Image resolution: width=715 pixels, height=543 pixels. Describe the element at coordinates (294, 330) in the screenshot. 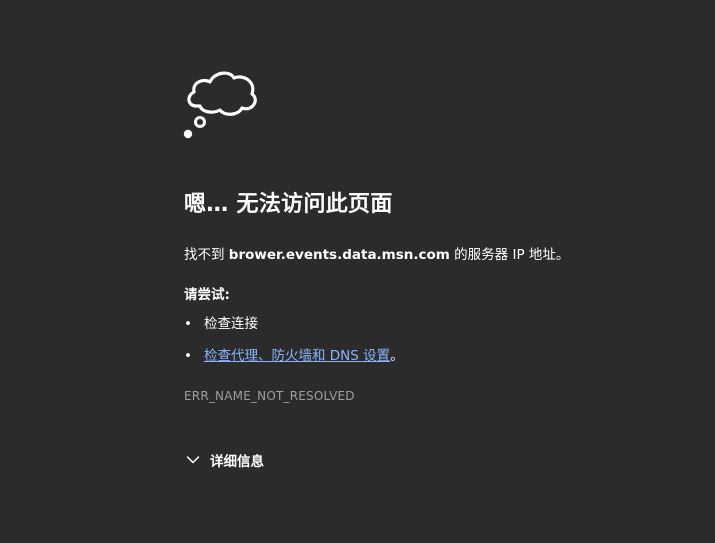

I see `list-item: • 检查连接` at that location.